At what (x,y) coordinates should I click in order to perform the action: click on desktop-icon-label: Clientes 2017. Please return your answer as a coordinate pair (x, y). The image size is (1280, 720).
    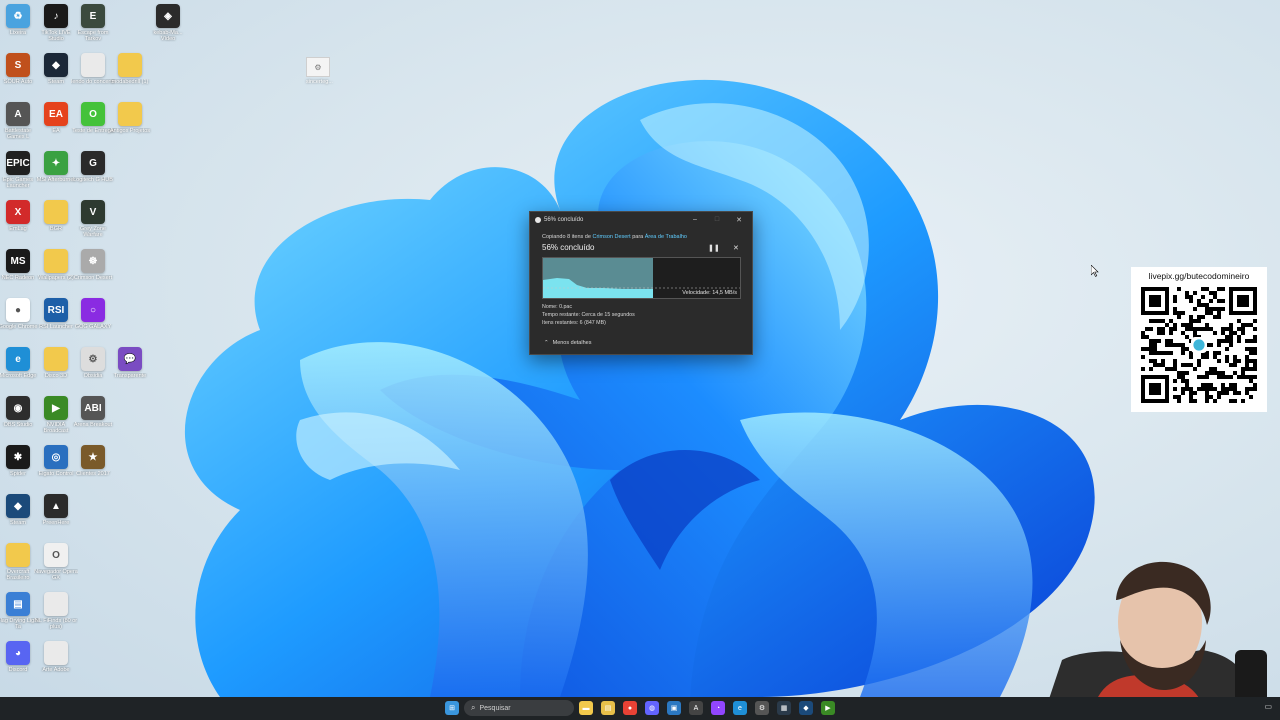
    Looking at the image, I should click on (93, 474).